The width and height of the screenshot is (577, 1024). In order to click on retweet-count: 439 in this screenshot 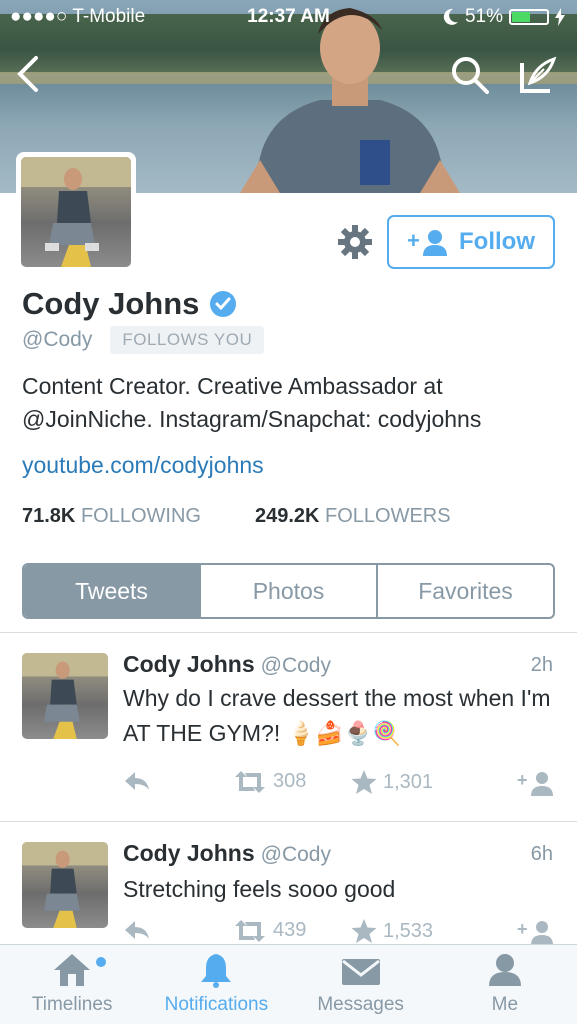, I will do `click(290, 930)`.